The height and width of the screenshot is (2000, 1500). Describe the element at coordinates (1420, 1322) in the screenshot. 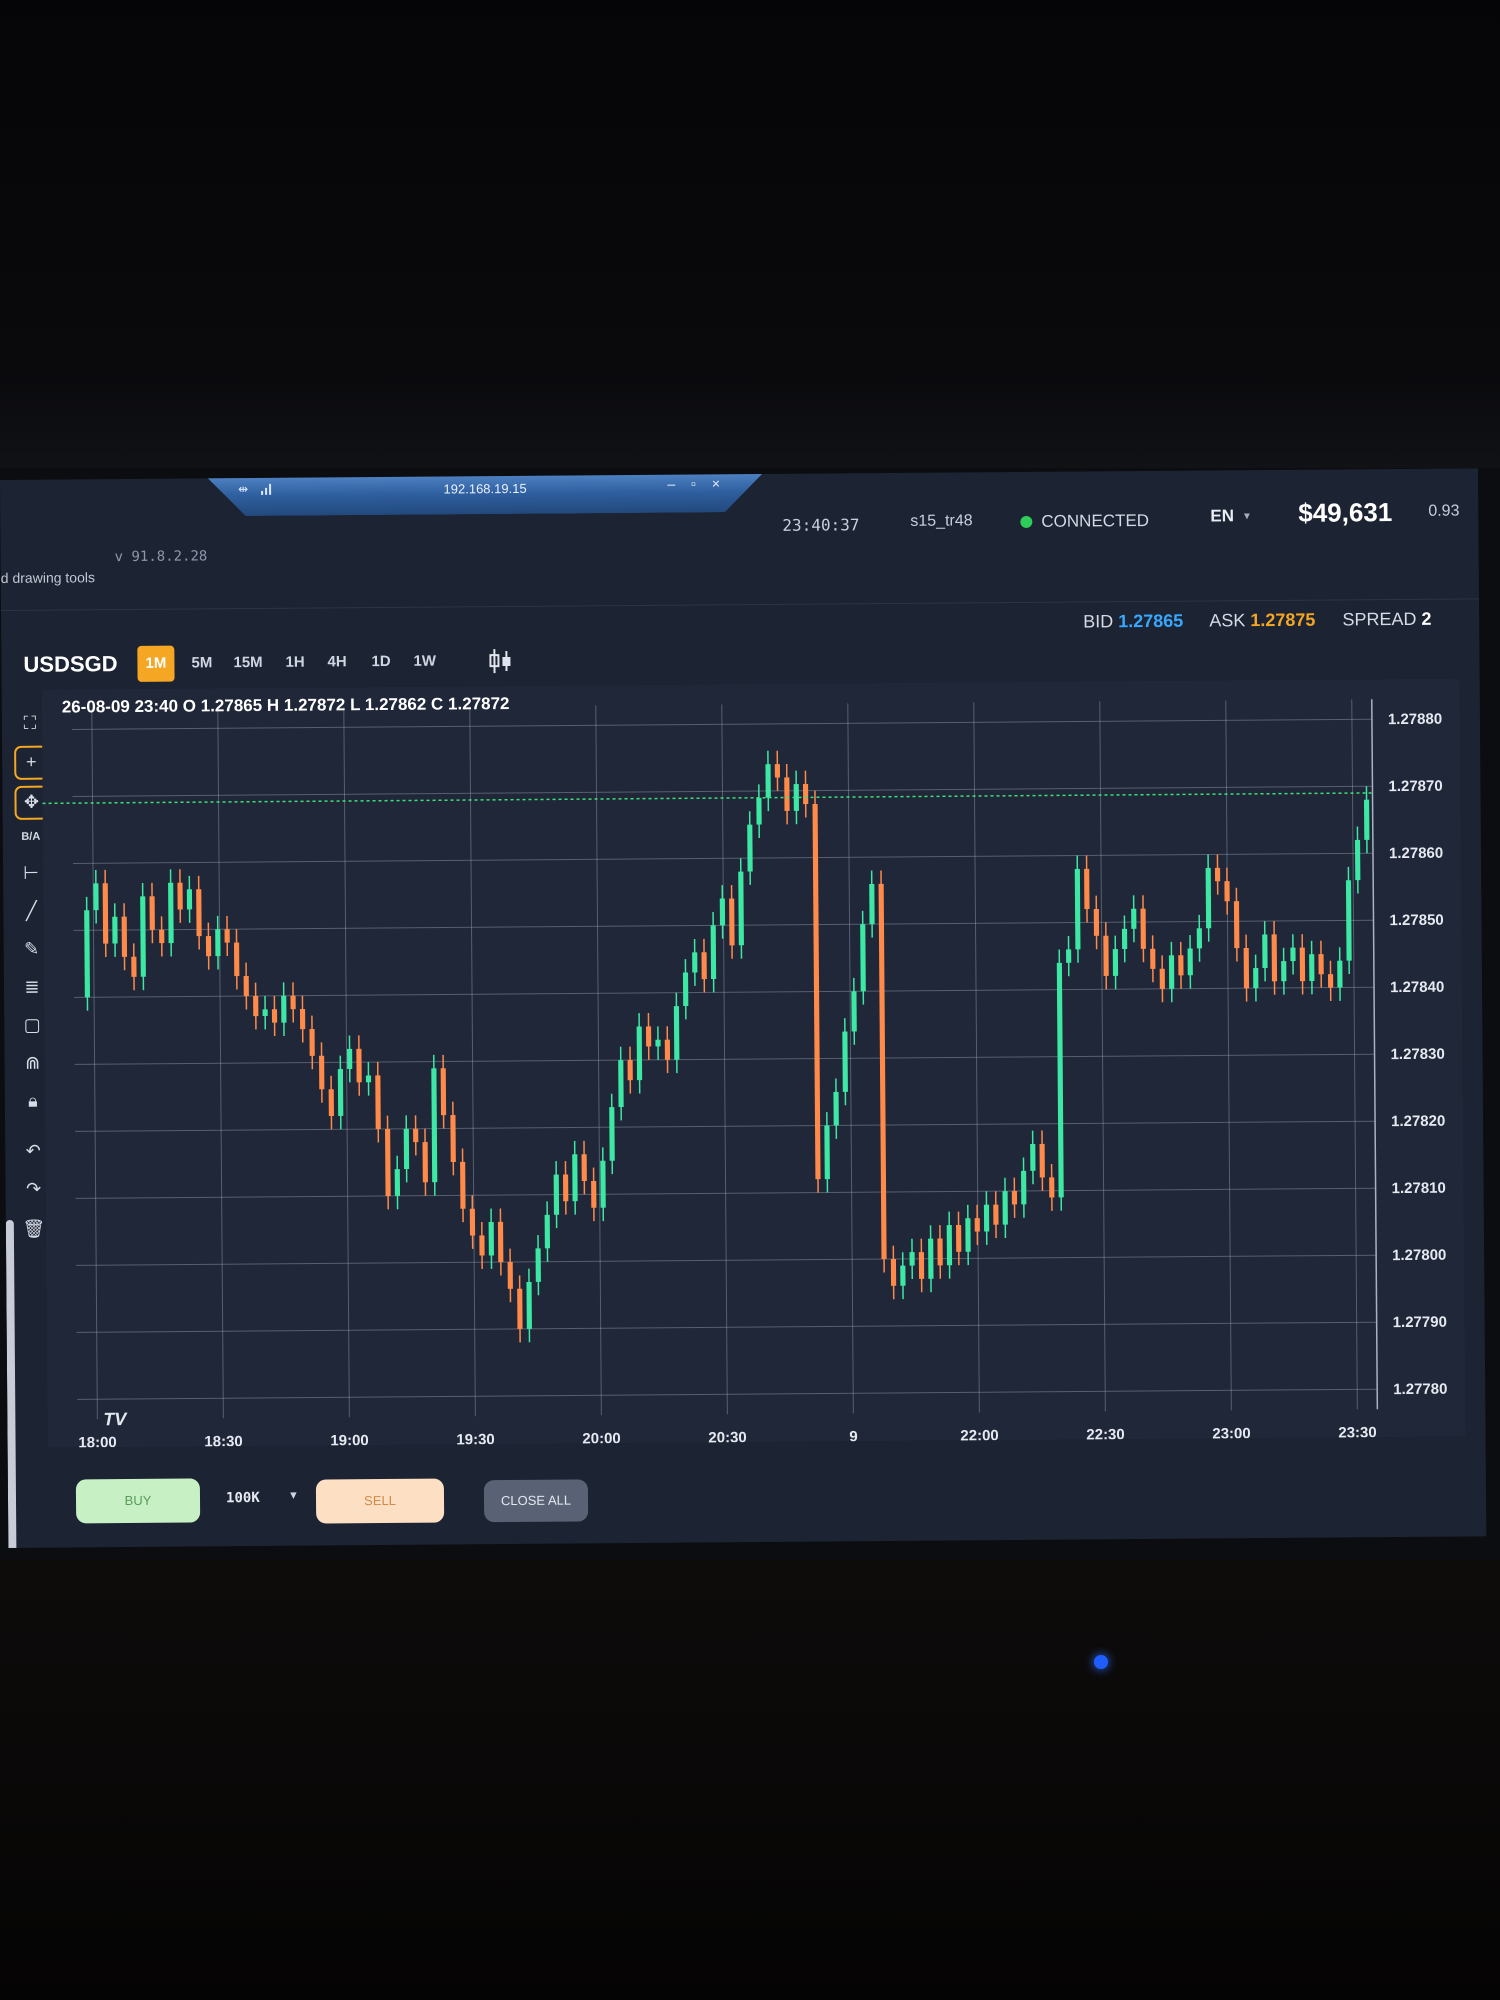

I see `price-tick-label: 1.27790` at that location.